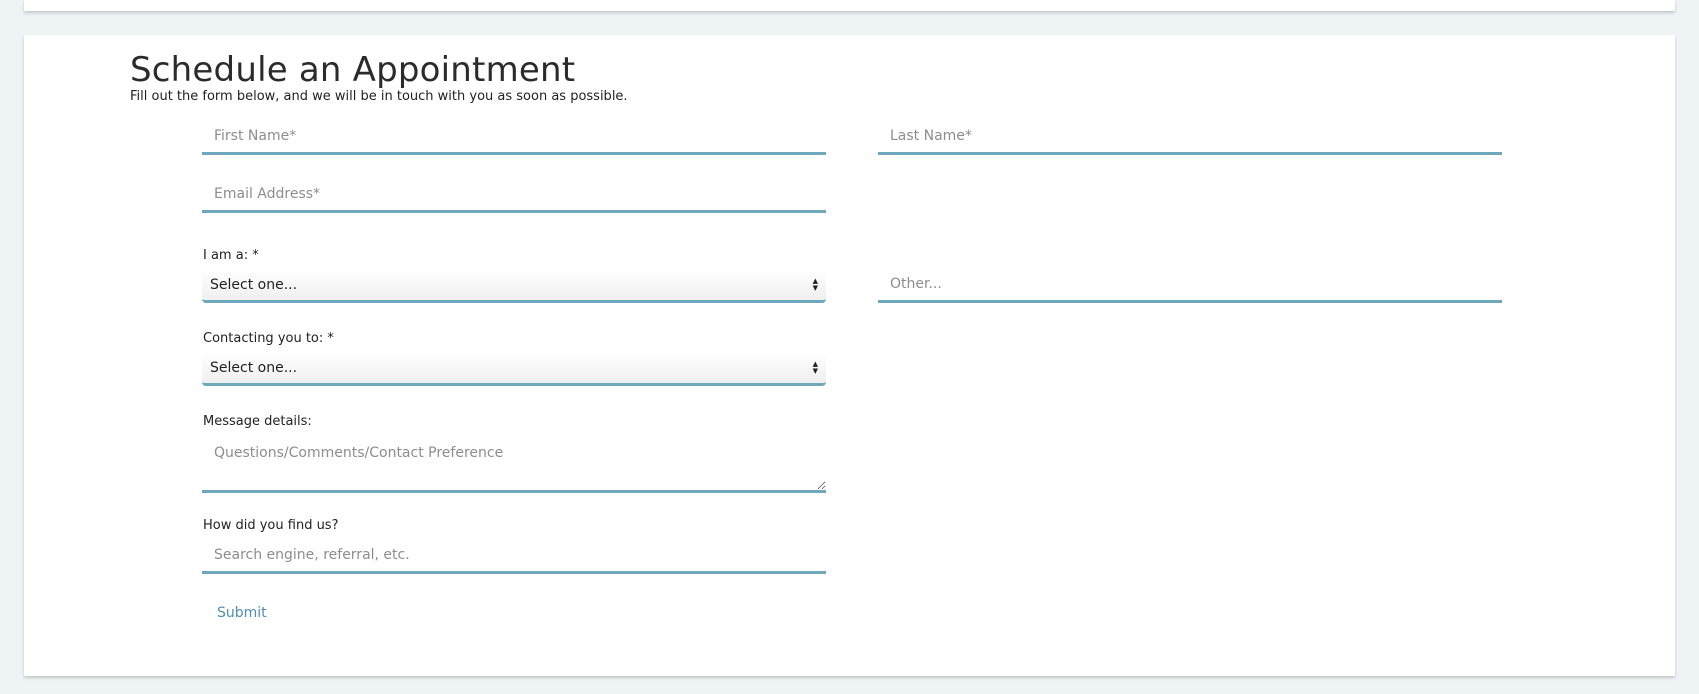 This screenshot has width=1699, height=694. Describe the element at coordinates (514, 464) in the screenshot. I see `message-textarea` at that location.